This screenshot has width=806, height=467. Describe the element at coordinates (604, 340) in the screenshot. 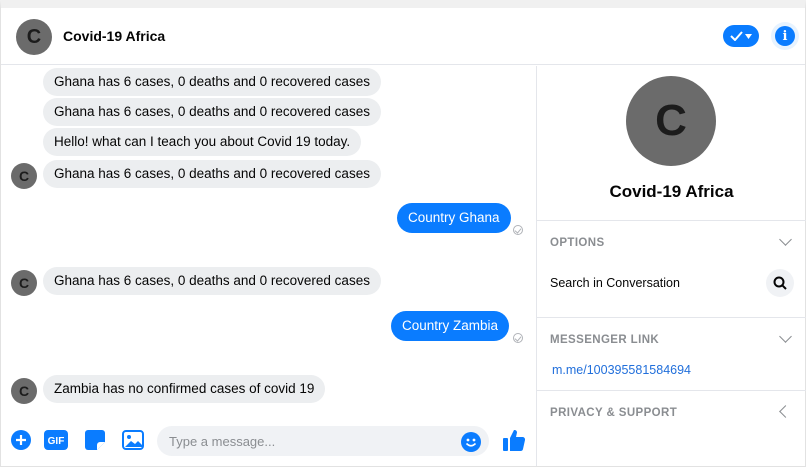

I see `messenger-link-section-title: MESSENGER LINK` at that location.